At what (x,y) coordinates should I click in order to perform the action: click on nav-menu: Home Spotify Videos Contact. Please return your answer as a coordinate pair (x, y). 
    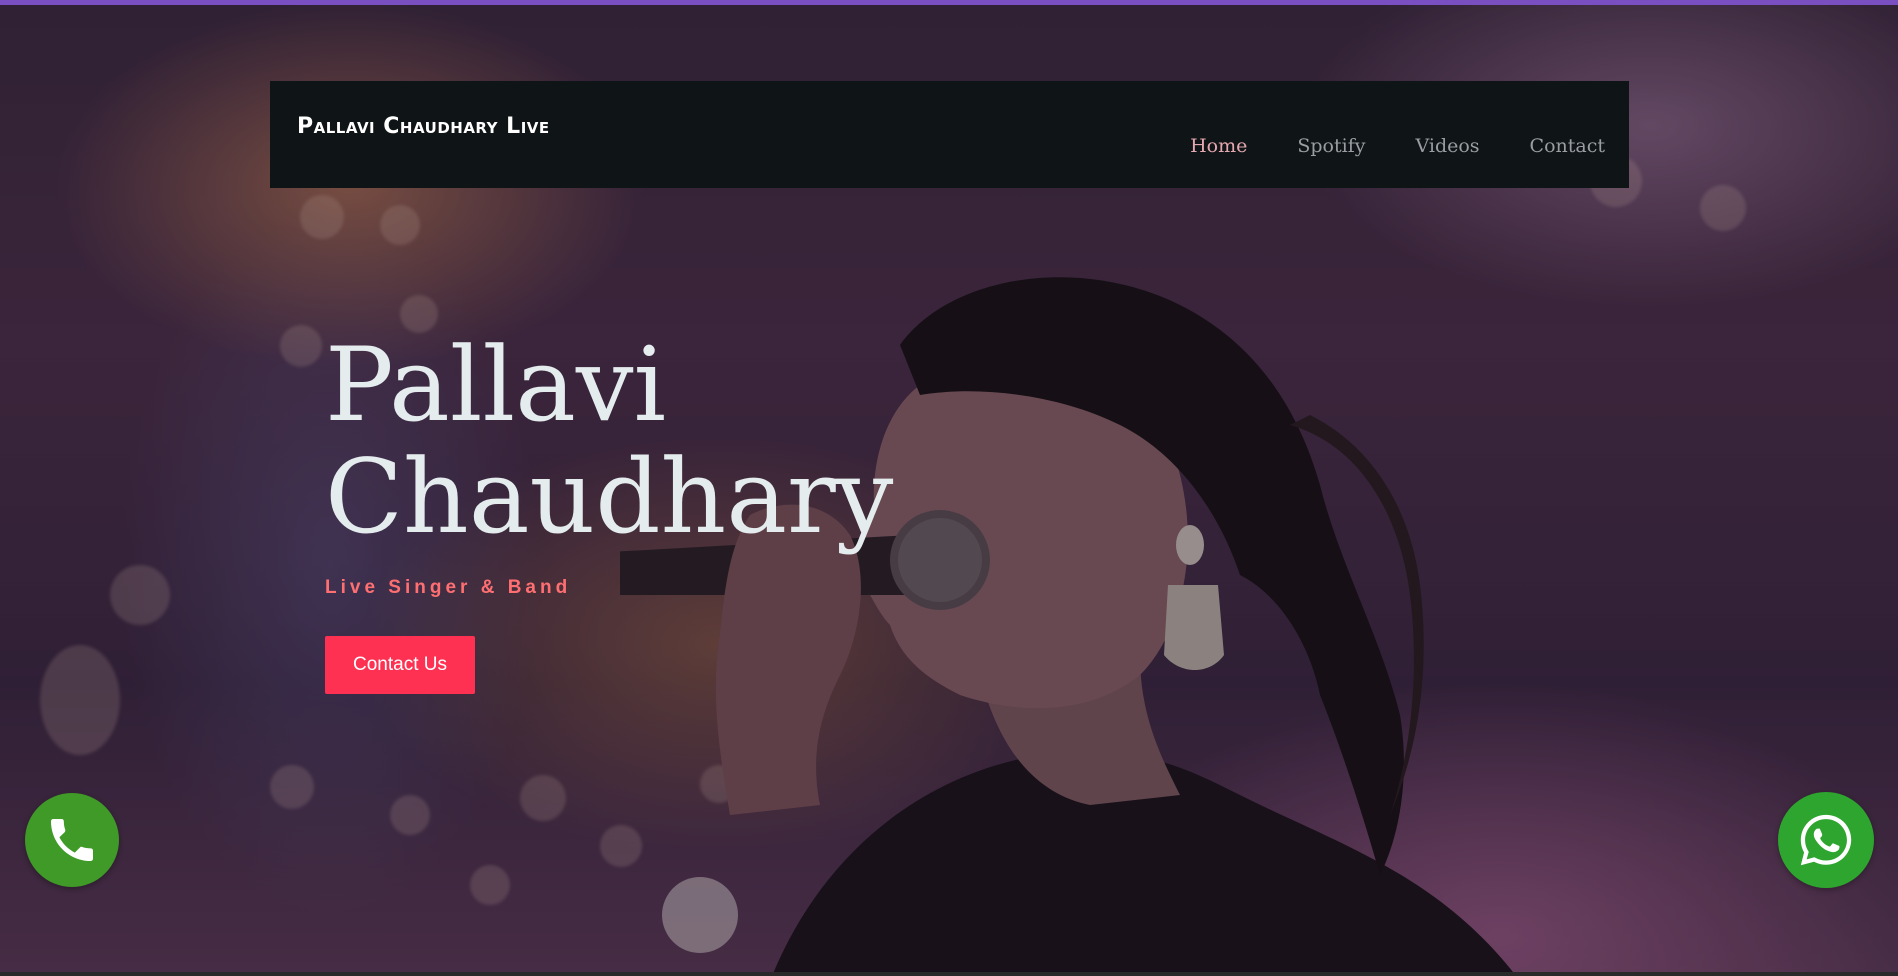
    Looking at the image, I should click on (1397, 146).